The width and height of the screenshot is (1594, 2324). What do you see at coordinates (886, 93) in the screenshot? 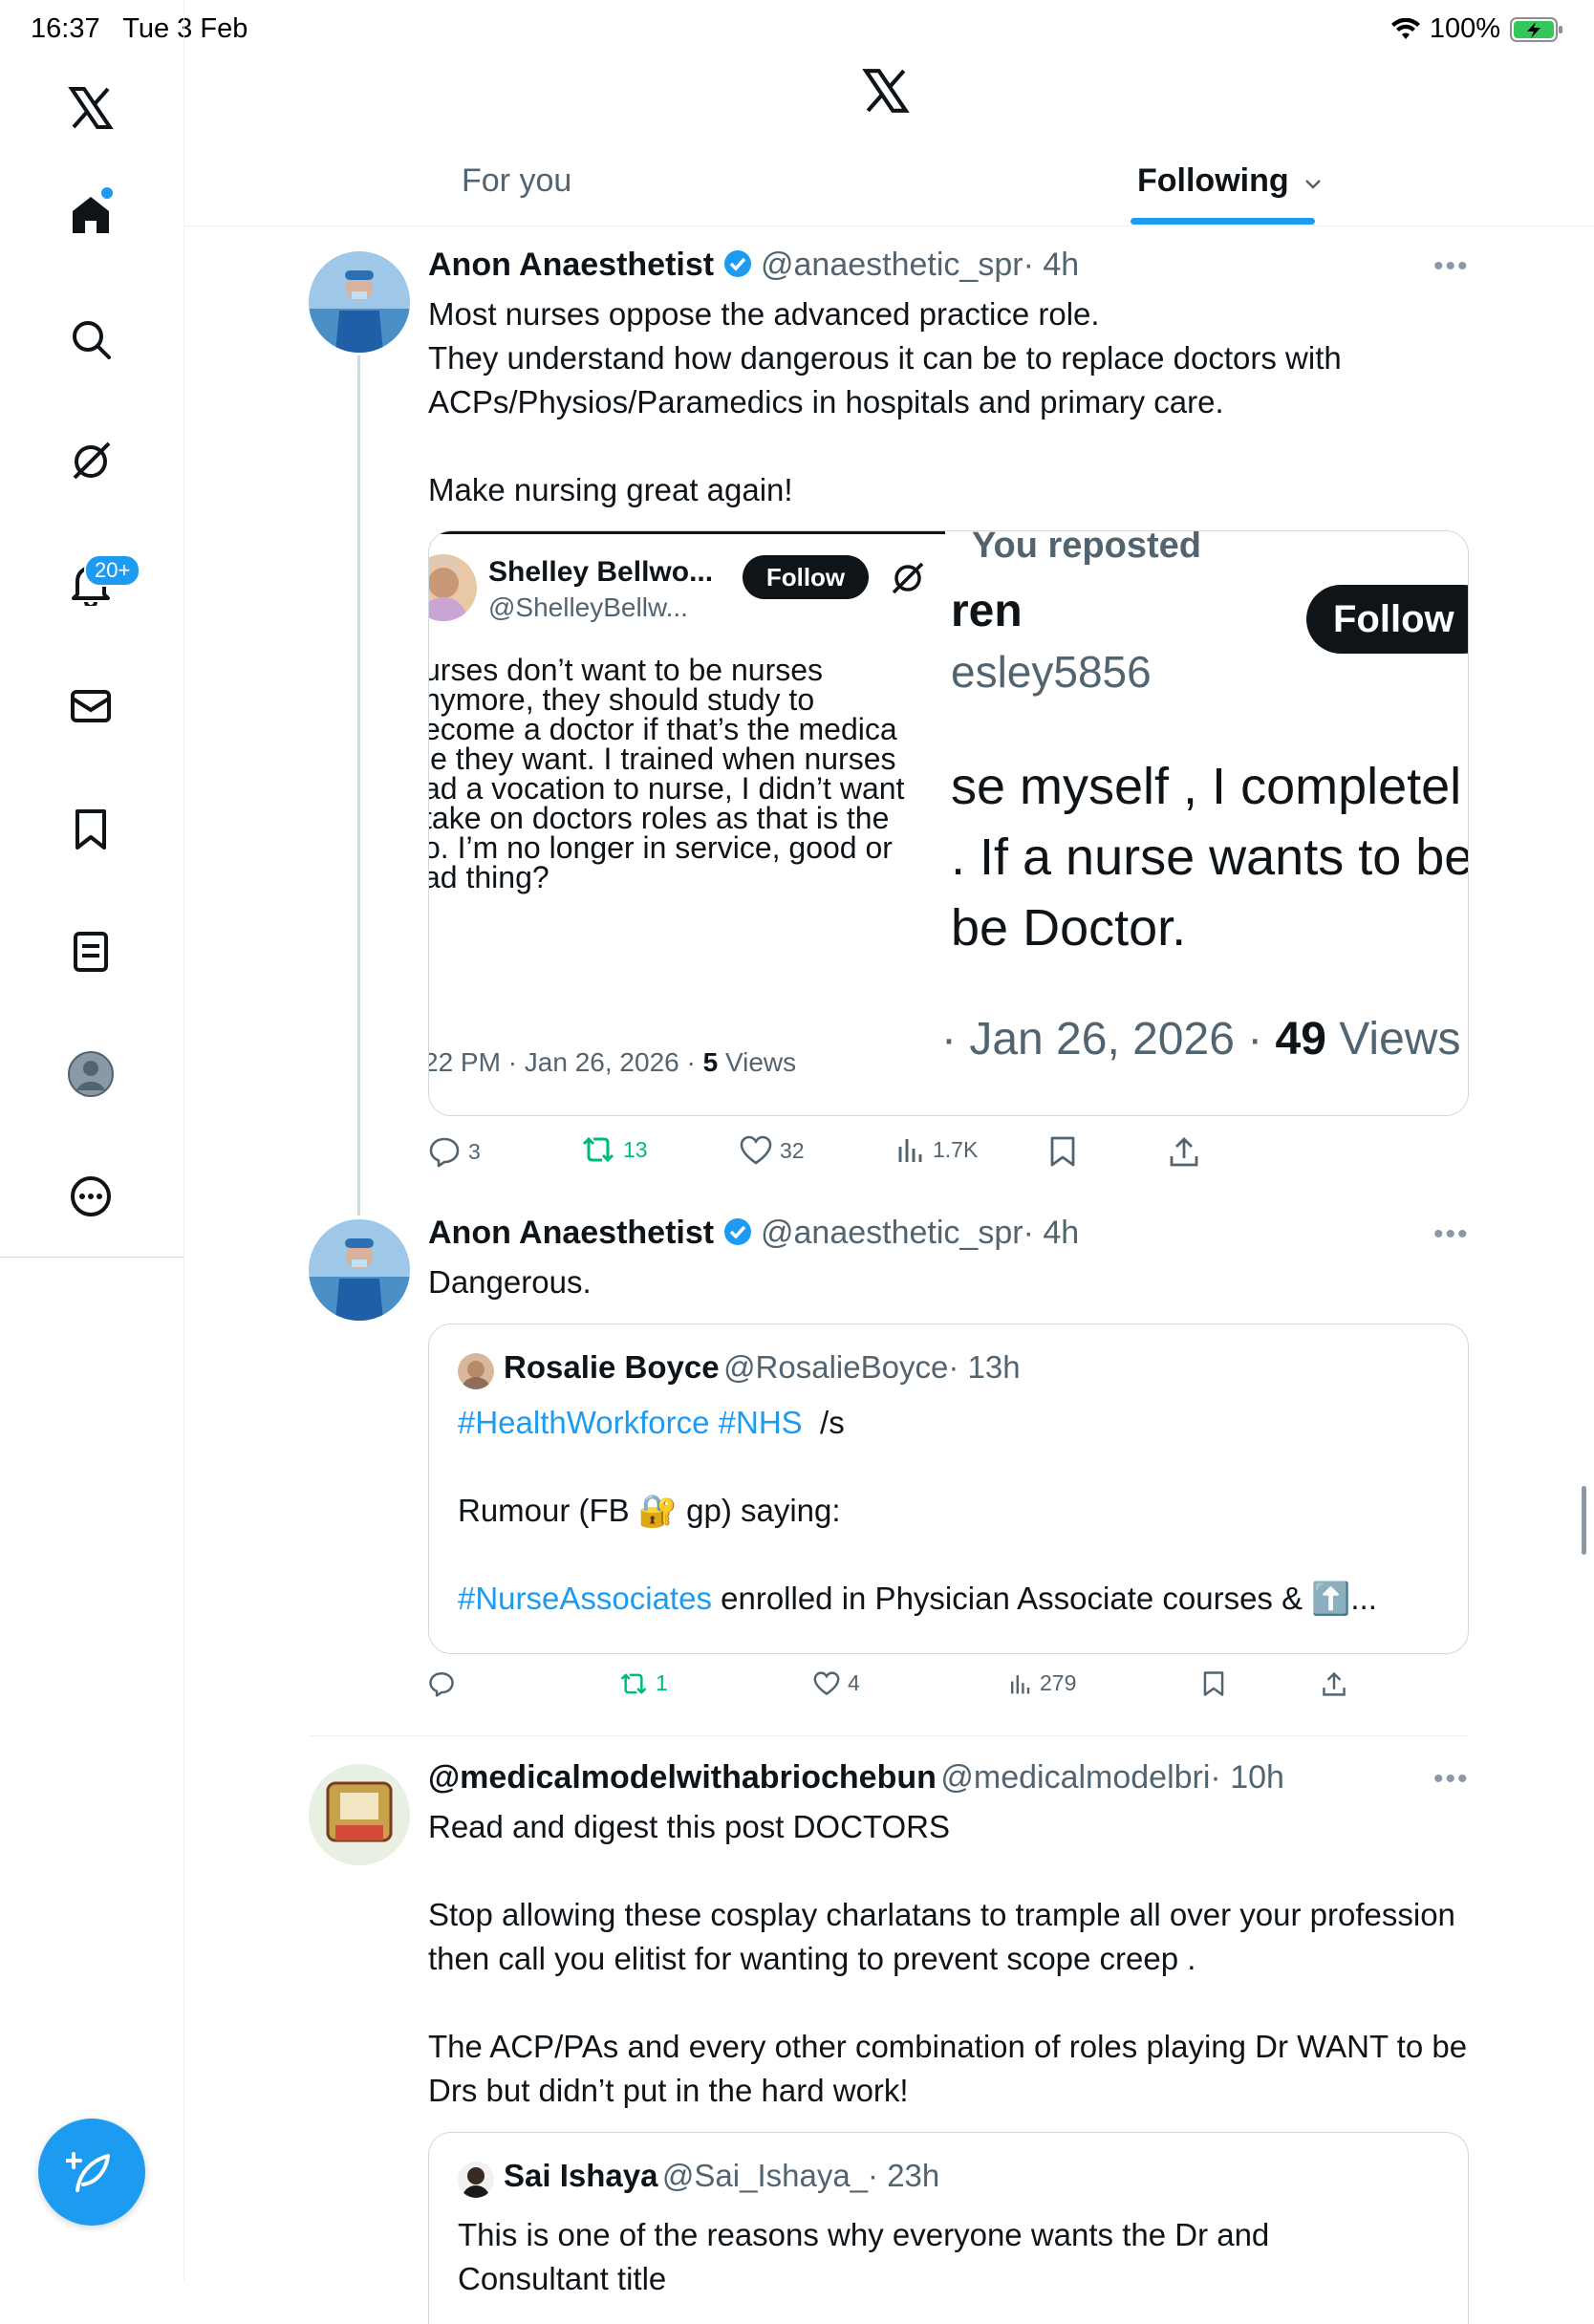
I see `header-x-logo-icon` at bounding box center [886, 93].